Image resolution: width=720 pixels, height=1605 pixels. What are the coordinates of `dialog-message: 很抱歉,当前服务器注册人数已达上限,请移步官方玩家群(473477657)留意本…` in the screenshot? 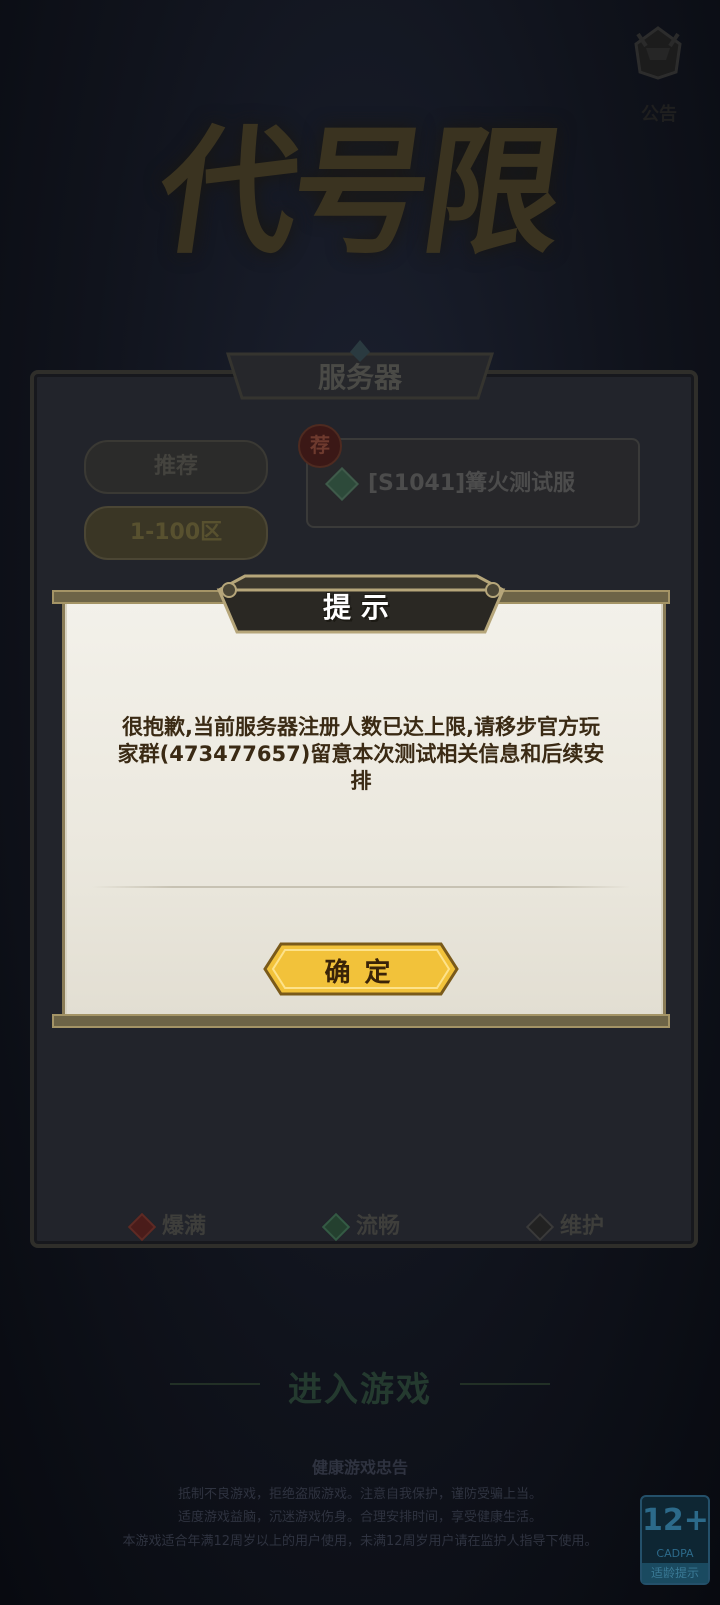 It's located at (361, 754).